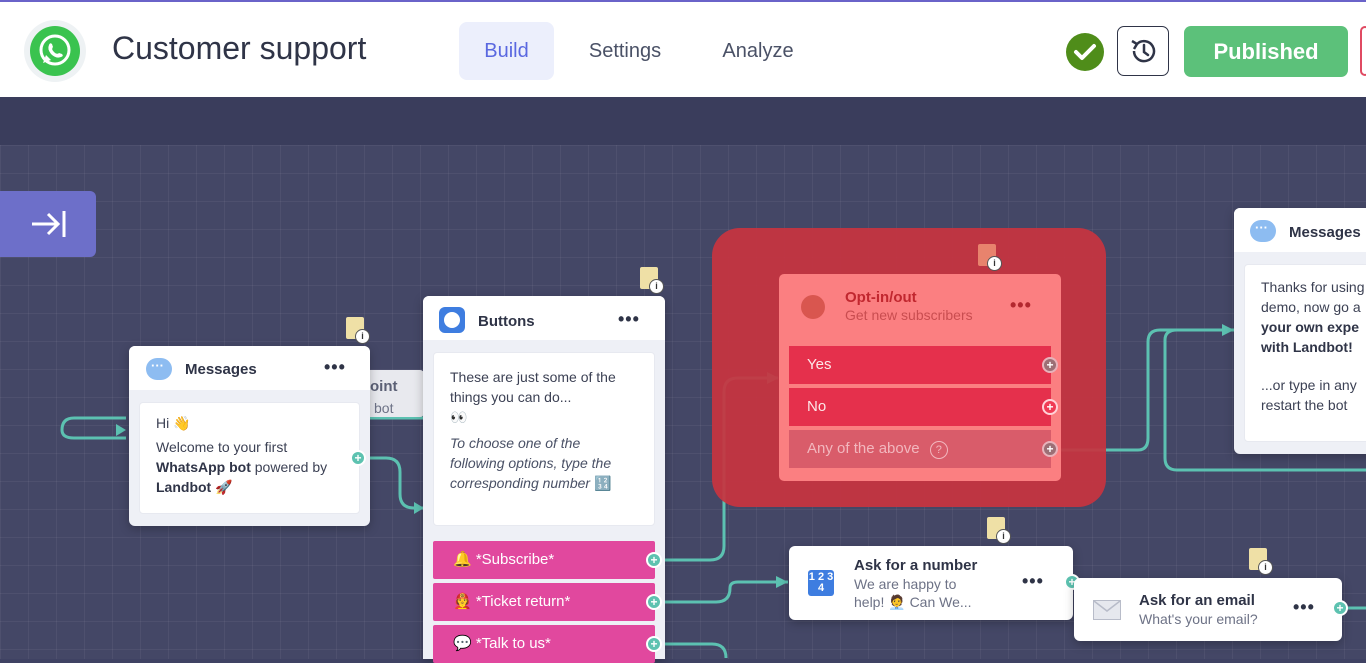 The width and height of the screenshot is (1366, 663). Describe the element at coordinates (916, 565) in the screenshot. I see `node-title: Ask for a number` at that location.